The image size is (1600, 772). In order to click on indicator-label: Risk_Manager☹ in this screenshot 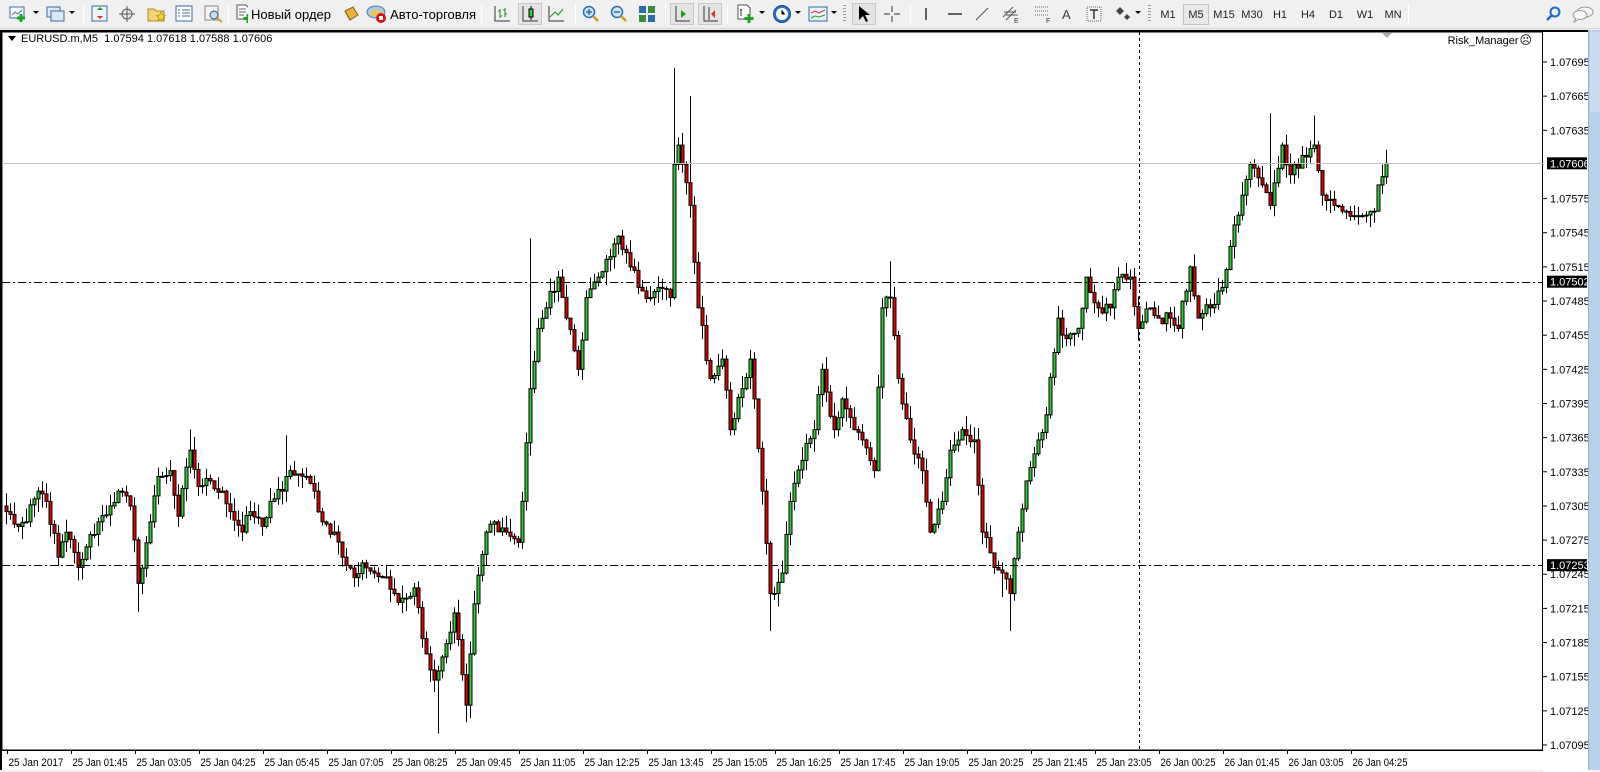, I will do `click(1490, 40)`.